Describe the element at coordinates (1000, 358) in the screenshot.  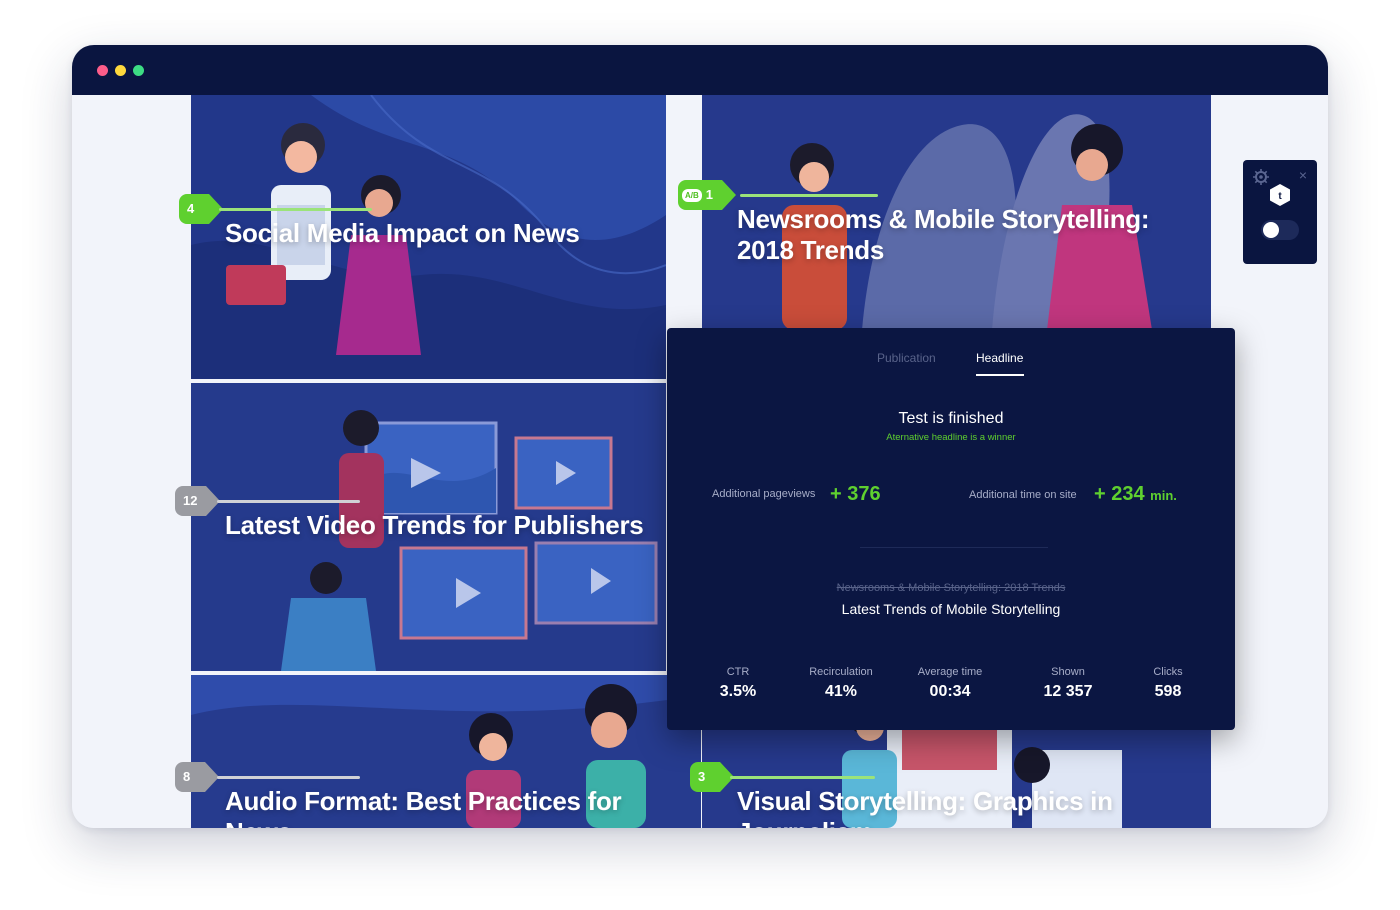
I see `tab-headline-label: Headline` at that location.